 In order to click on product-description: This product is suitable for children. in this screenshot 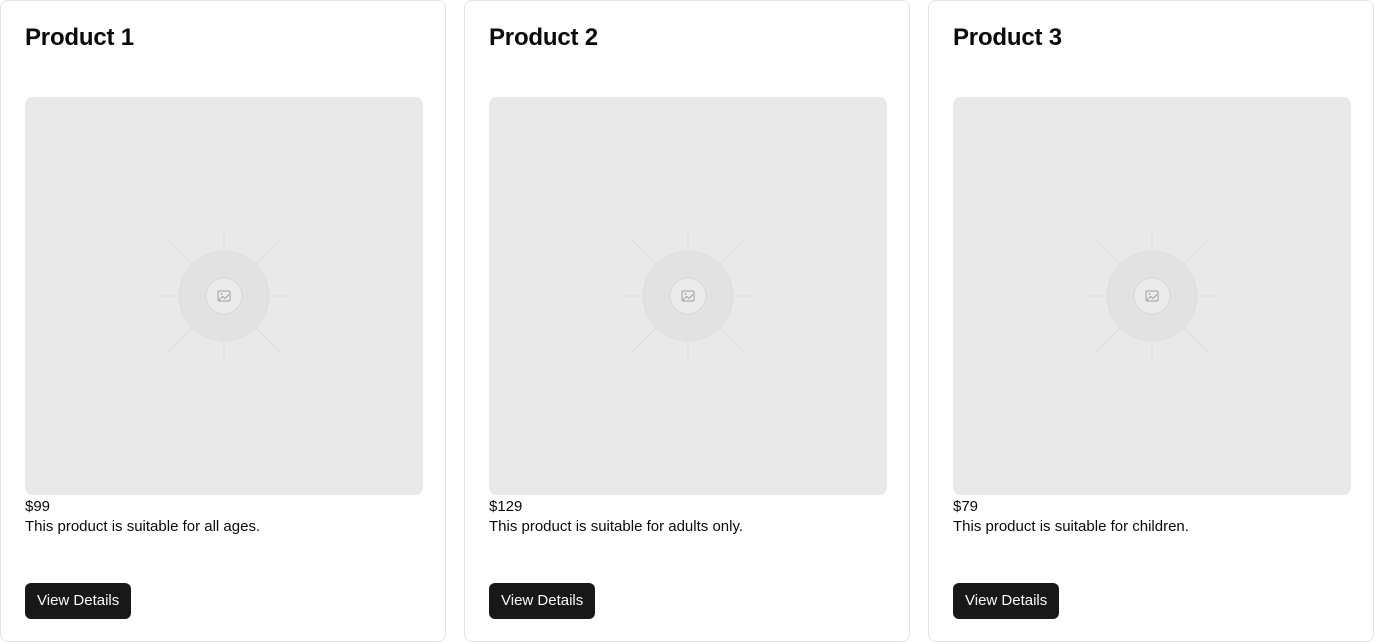, I will do `click(1071, 526)`.